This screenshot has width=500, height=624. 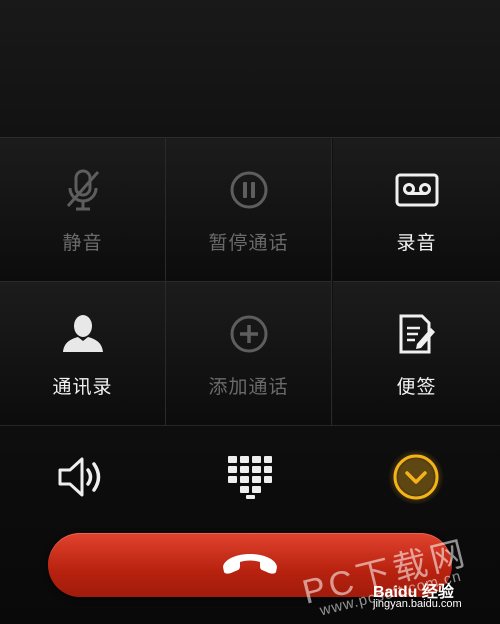 I want to click on add-call-button: 添加通话, so click(x=249, y=354).